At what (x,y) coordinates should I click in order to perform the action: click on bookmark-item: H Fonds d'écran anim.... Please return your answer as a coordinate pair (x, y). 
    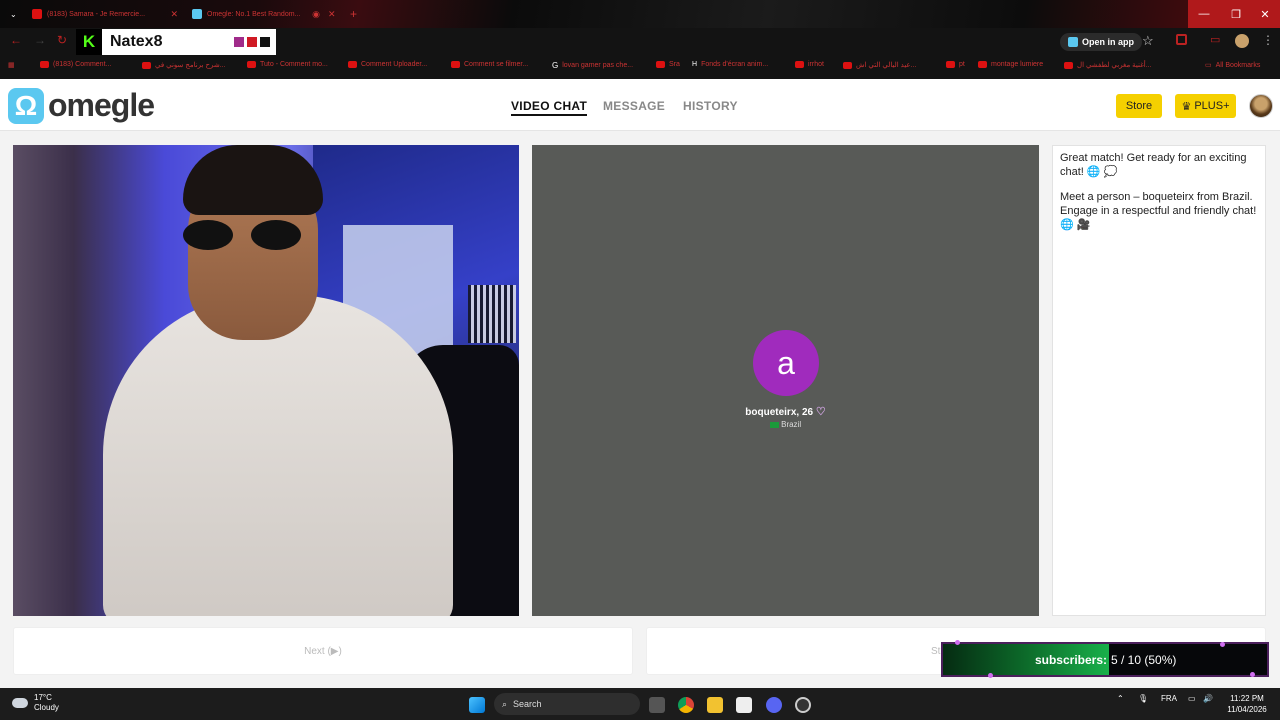
    Looking at the image, I should click on (730, 64).